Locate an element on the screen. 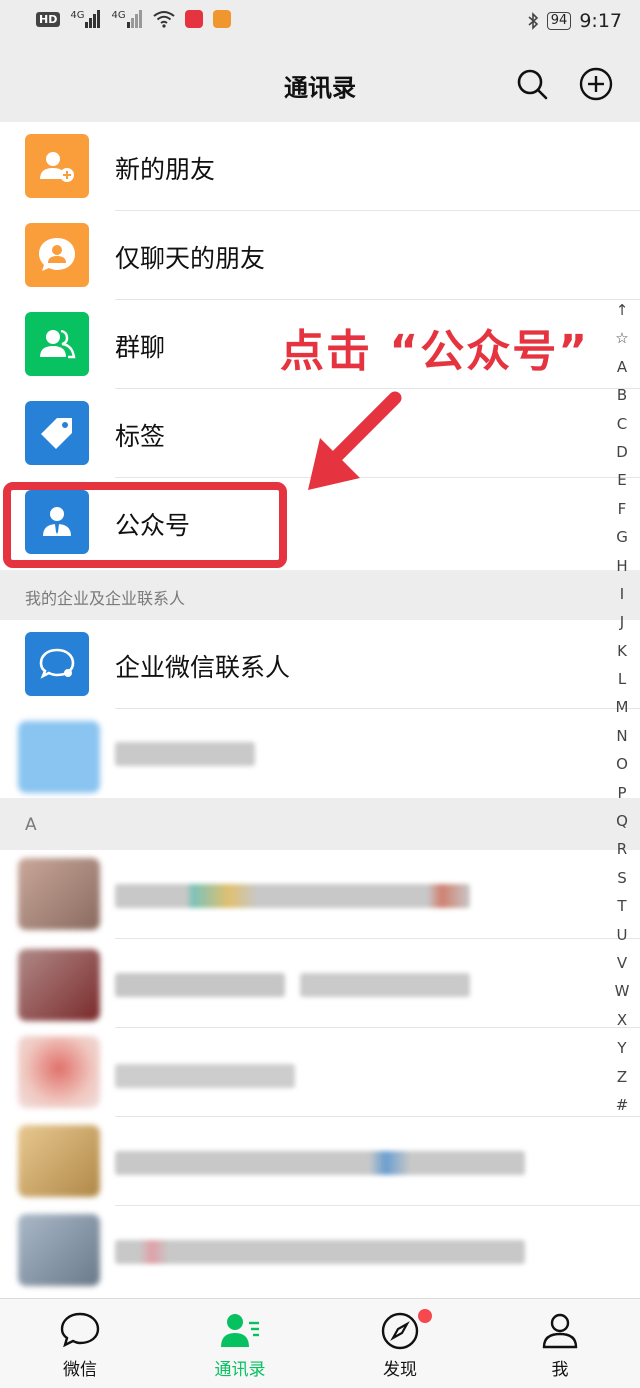  menu-item-label: 仅聊天的朋友 is located at coordinates (190, 258).